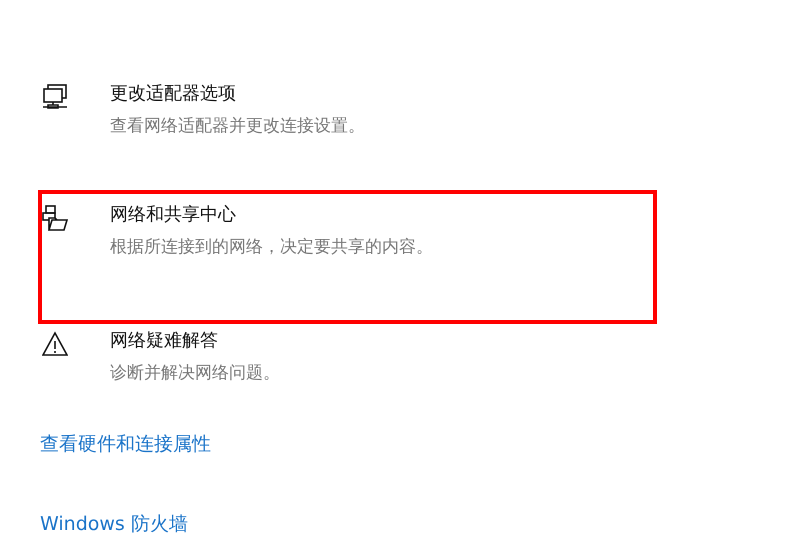  What do you see at coordinates (114, 522) in the screenshot?
I see `settings-link: Windows 防火墙` at bounding box center [114, 522].